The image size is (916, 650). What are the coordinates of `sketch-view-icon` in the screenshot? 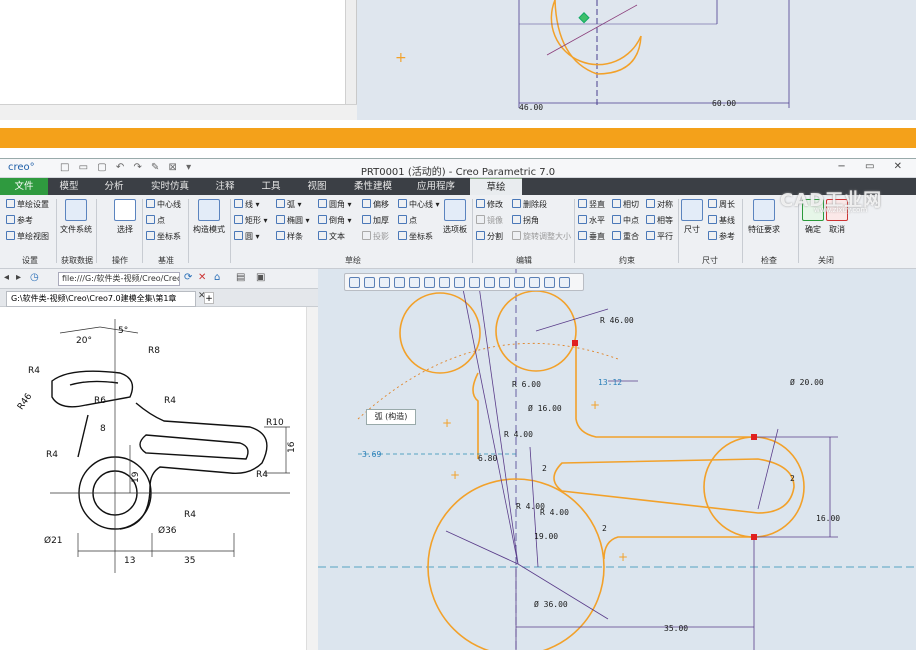 It's located at (444, 282).